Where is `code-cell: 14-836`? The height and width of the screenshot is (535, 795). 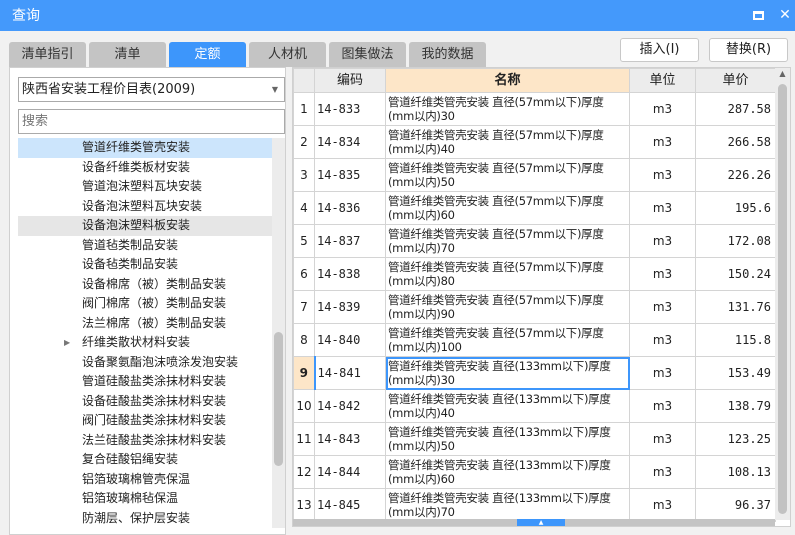 code-cell: 14-836 is located at coordinates (350, 208).